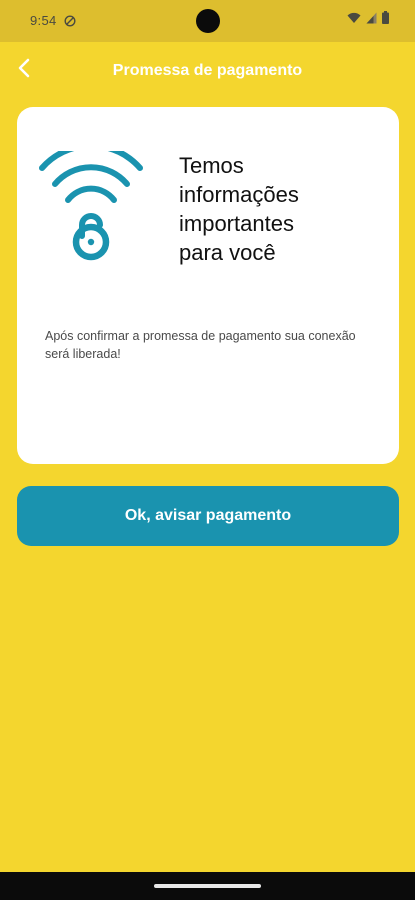  Describe the element at coordinates (371, 20) in the screenshot. I see `cellular-signal-icon` at that location.